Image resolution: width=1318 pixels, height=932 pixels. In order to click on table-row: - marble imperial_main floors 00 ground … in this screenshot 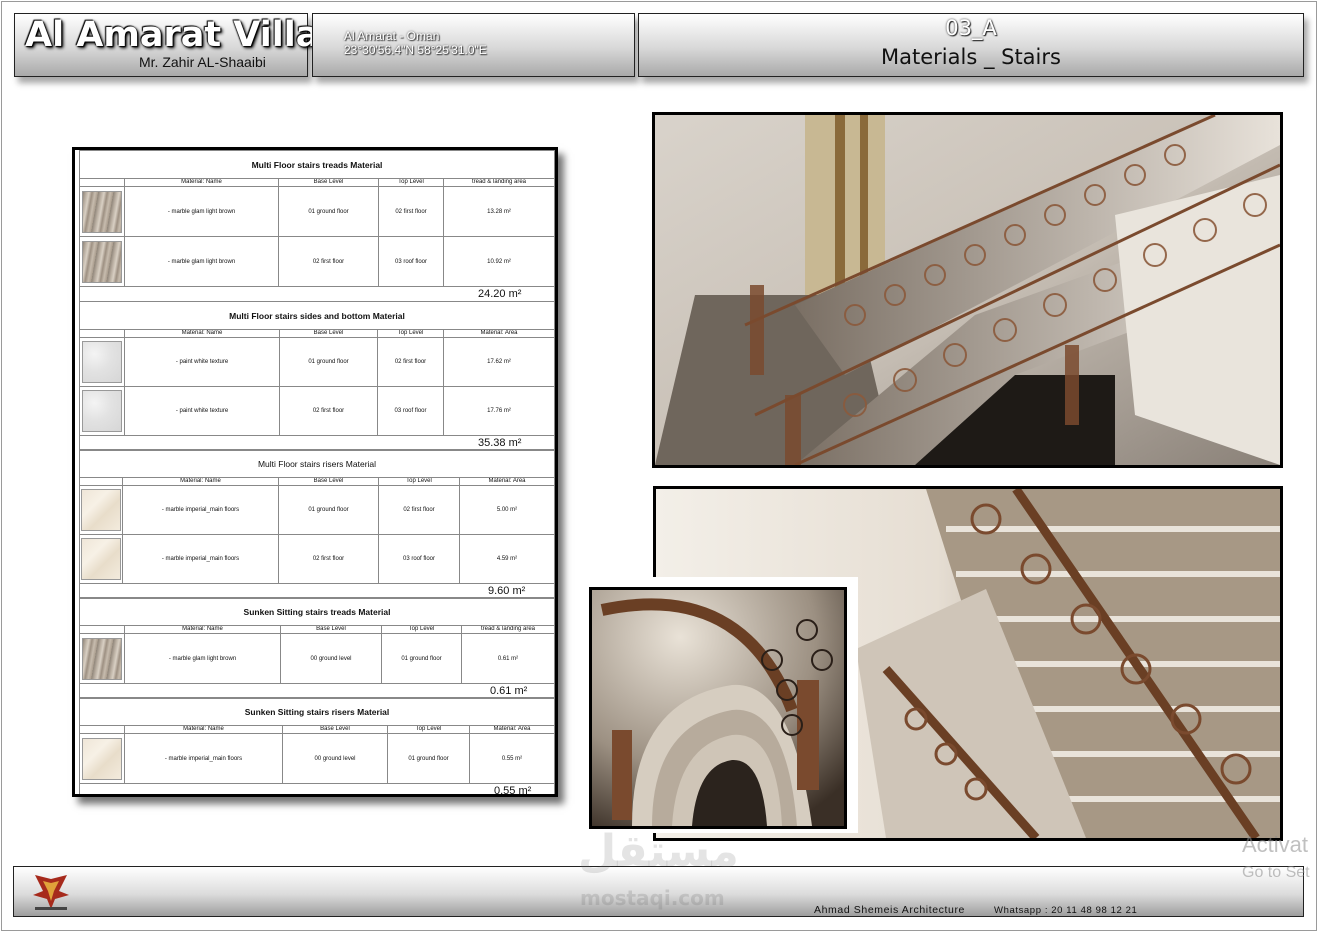, I will do `click(317, 759)`.